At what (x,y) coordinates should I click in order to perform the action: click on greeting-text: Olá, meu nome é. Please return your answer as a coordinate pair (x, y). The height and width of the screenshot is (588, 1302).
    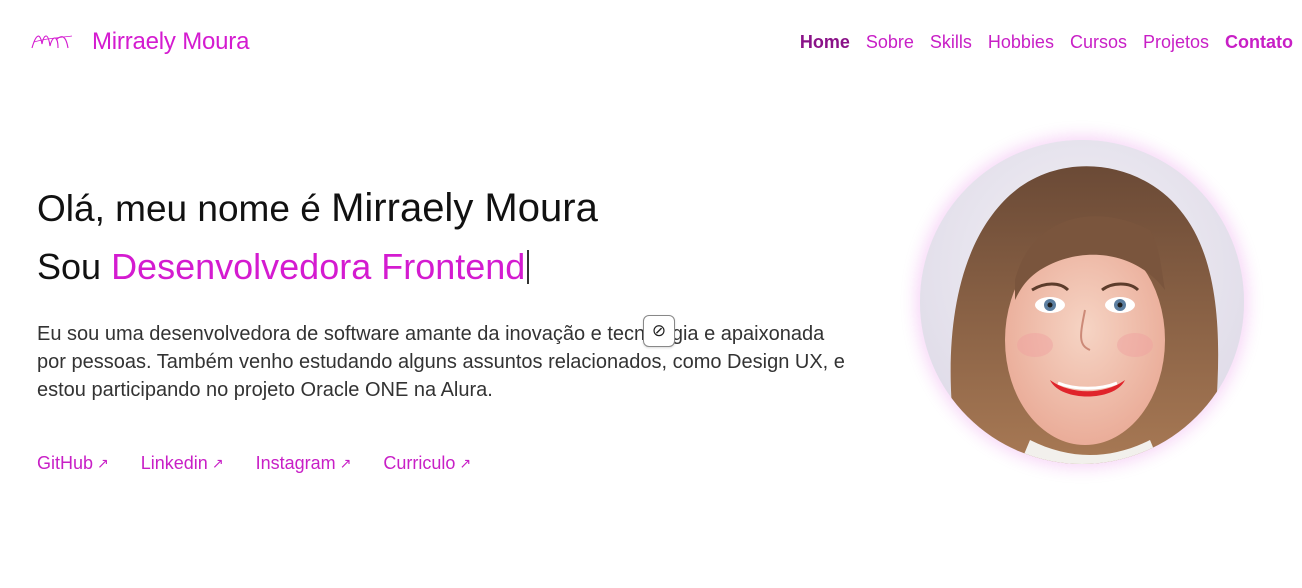
    Looking at the image, I should click on (184, 208).